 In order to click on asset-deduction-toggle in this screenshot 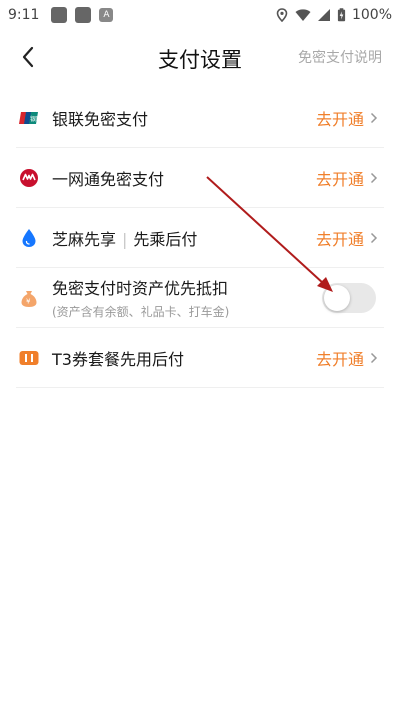, I will do `click(349, 297)`.